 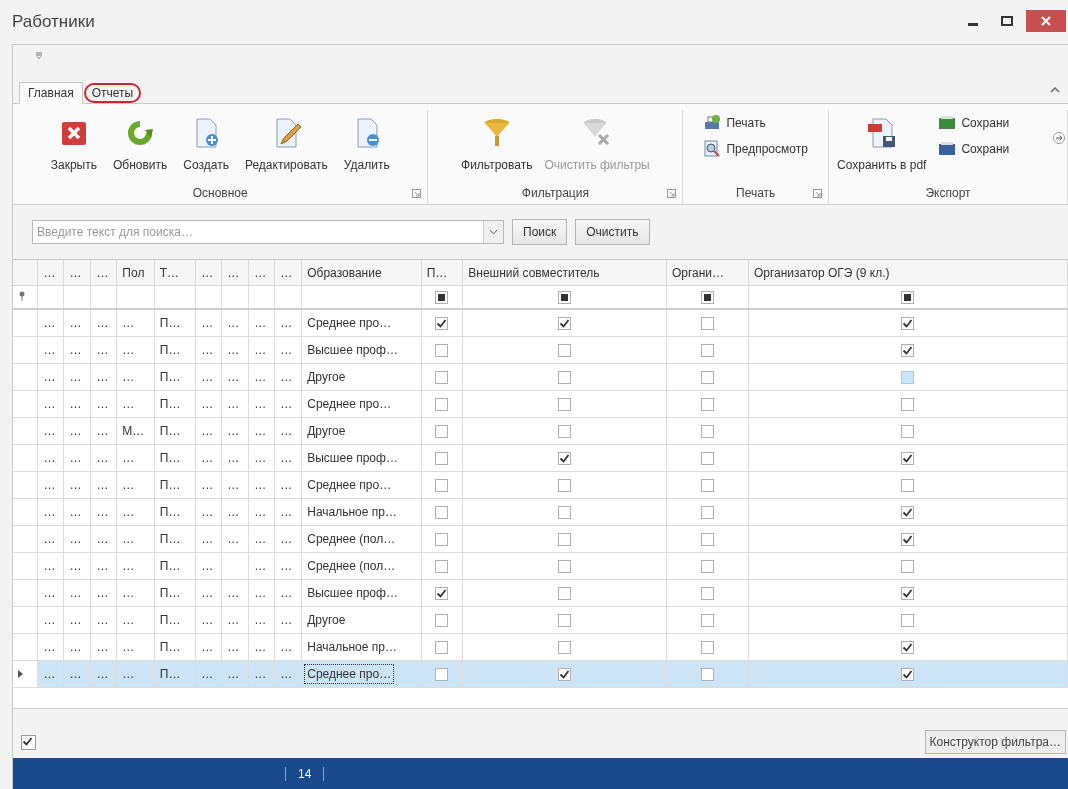 I want to click on ribbon-button: Фильтровать, so click(x=497, y=147).